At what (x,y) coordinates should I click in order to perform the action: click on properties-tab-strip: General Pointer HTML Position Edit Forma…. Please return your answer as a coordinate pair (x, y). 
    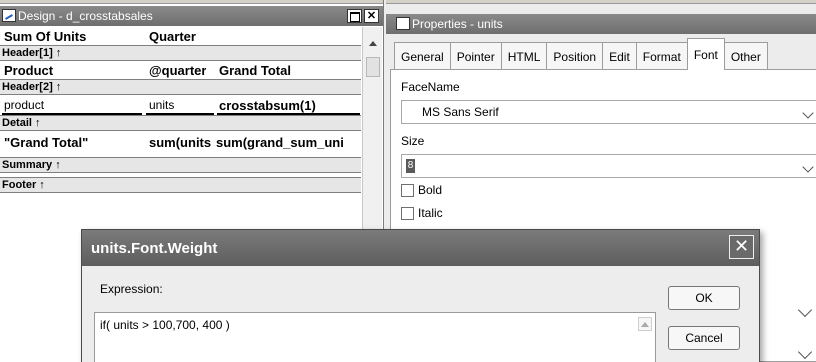
    Looking at the image, I should click on (581, 54).